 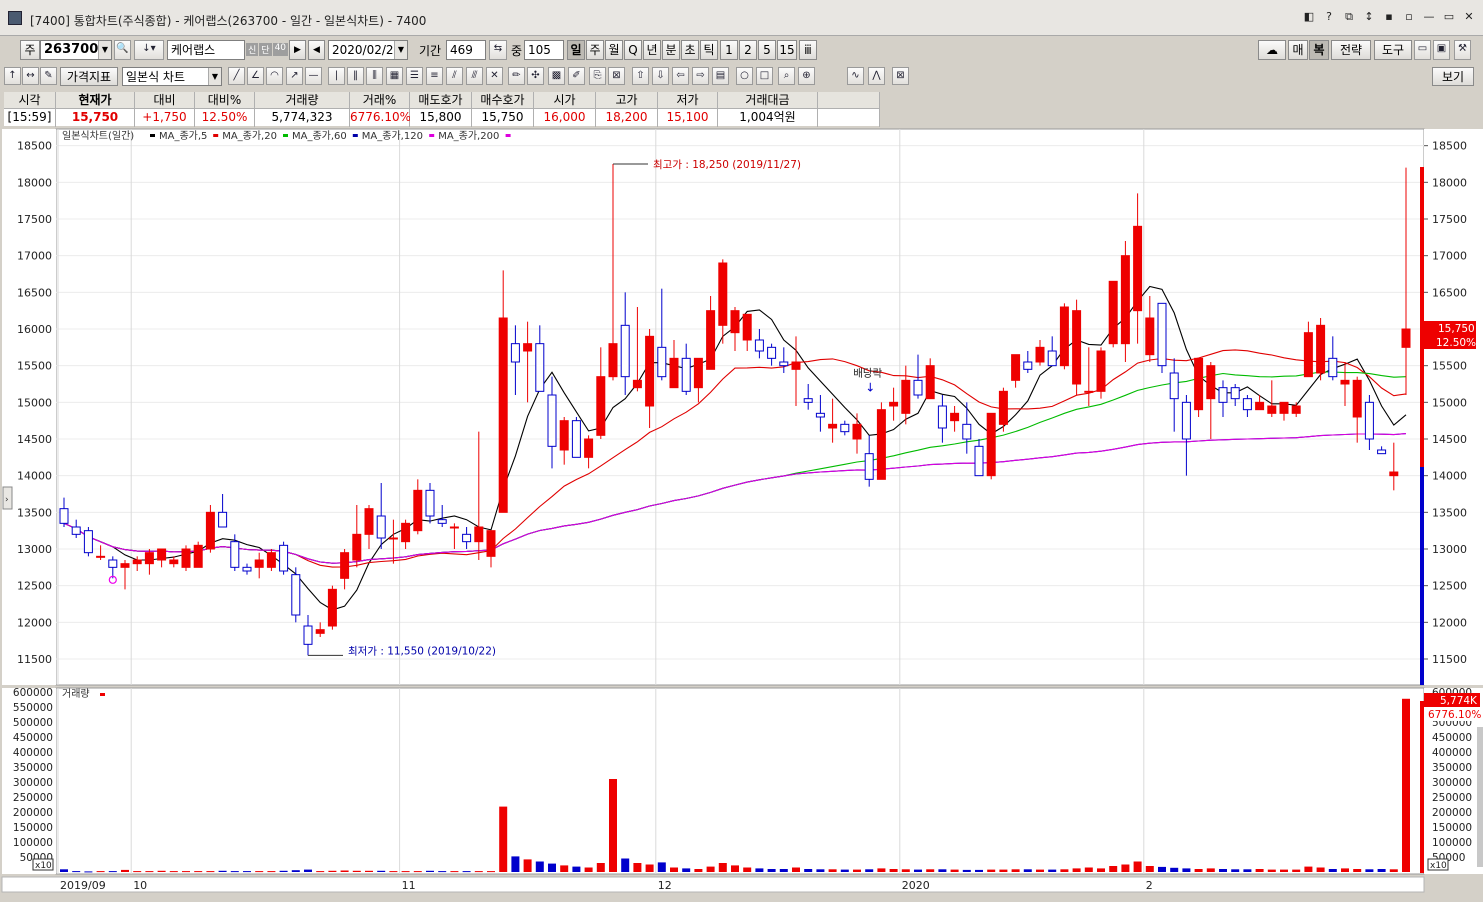 What do you see at coordinates (1309, 17) in the screenshot?
I see `window-control-0: ◧` at bounding box center [1309, 17].